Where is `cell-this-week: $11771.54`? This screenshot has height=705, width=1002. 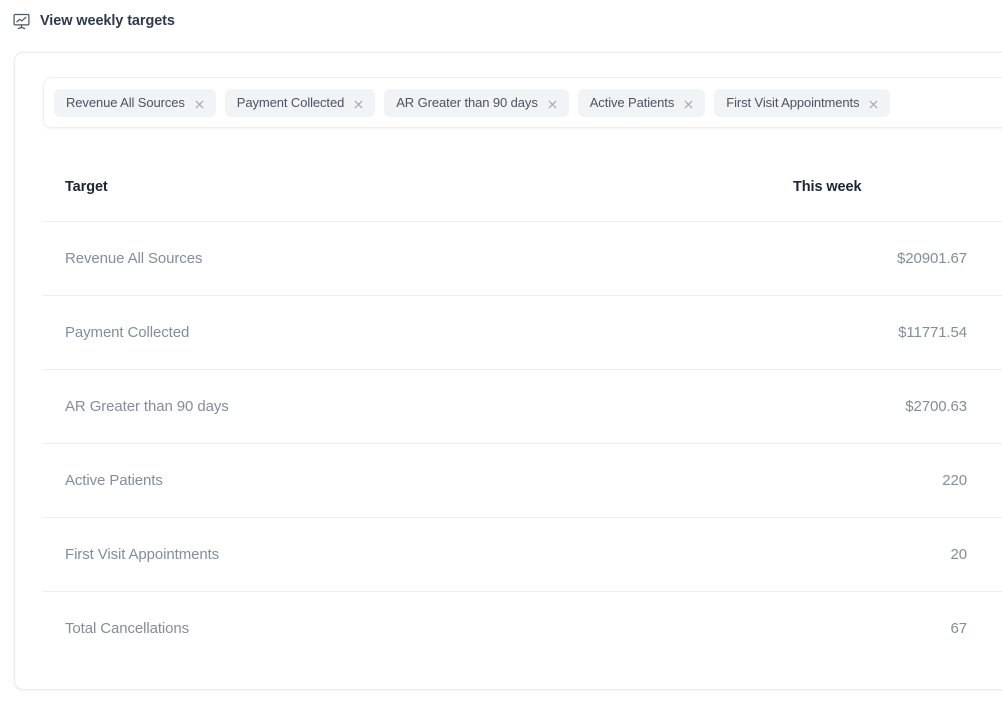
cell-this-week: $11771.54 is located at coordinates (932, 332).